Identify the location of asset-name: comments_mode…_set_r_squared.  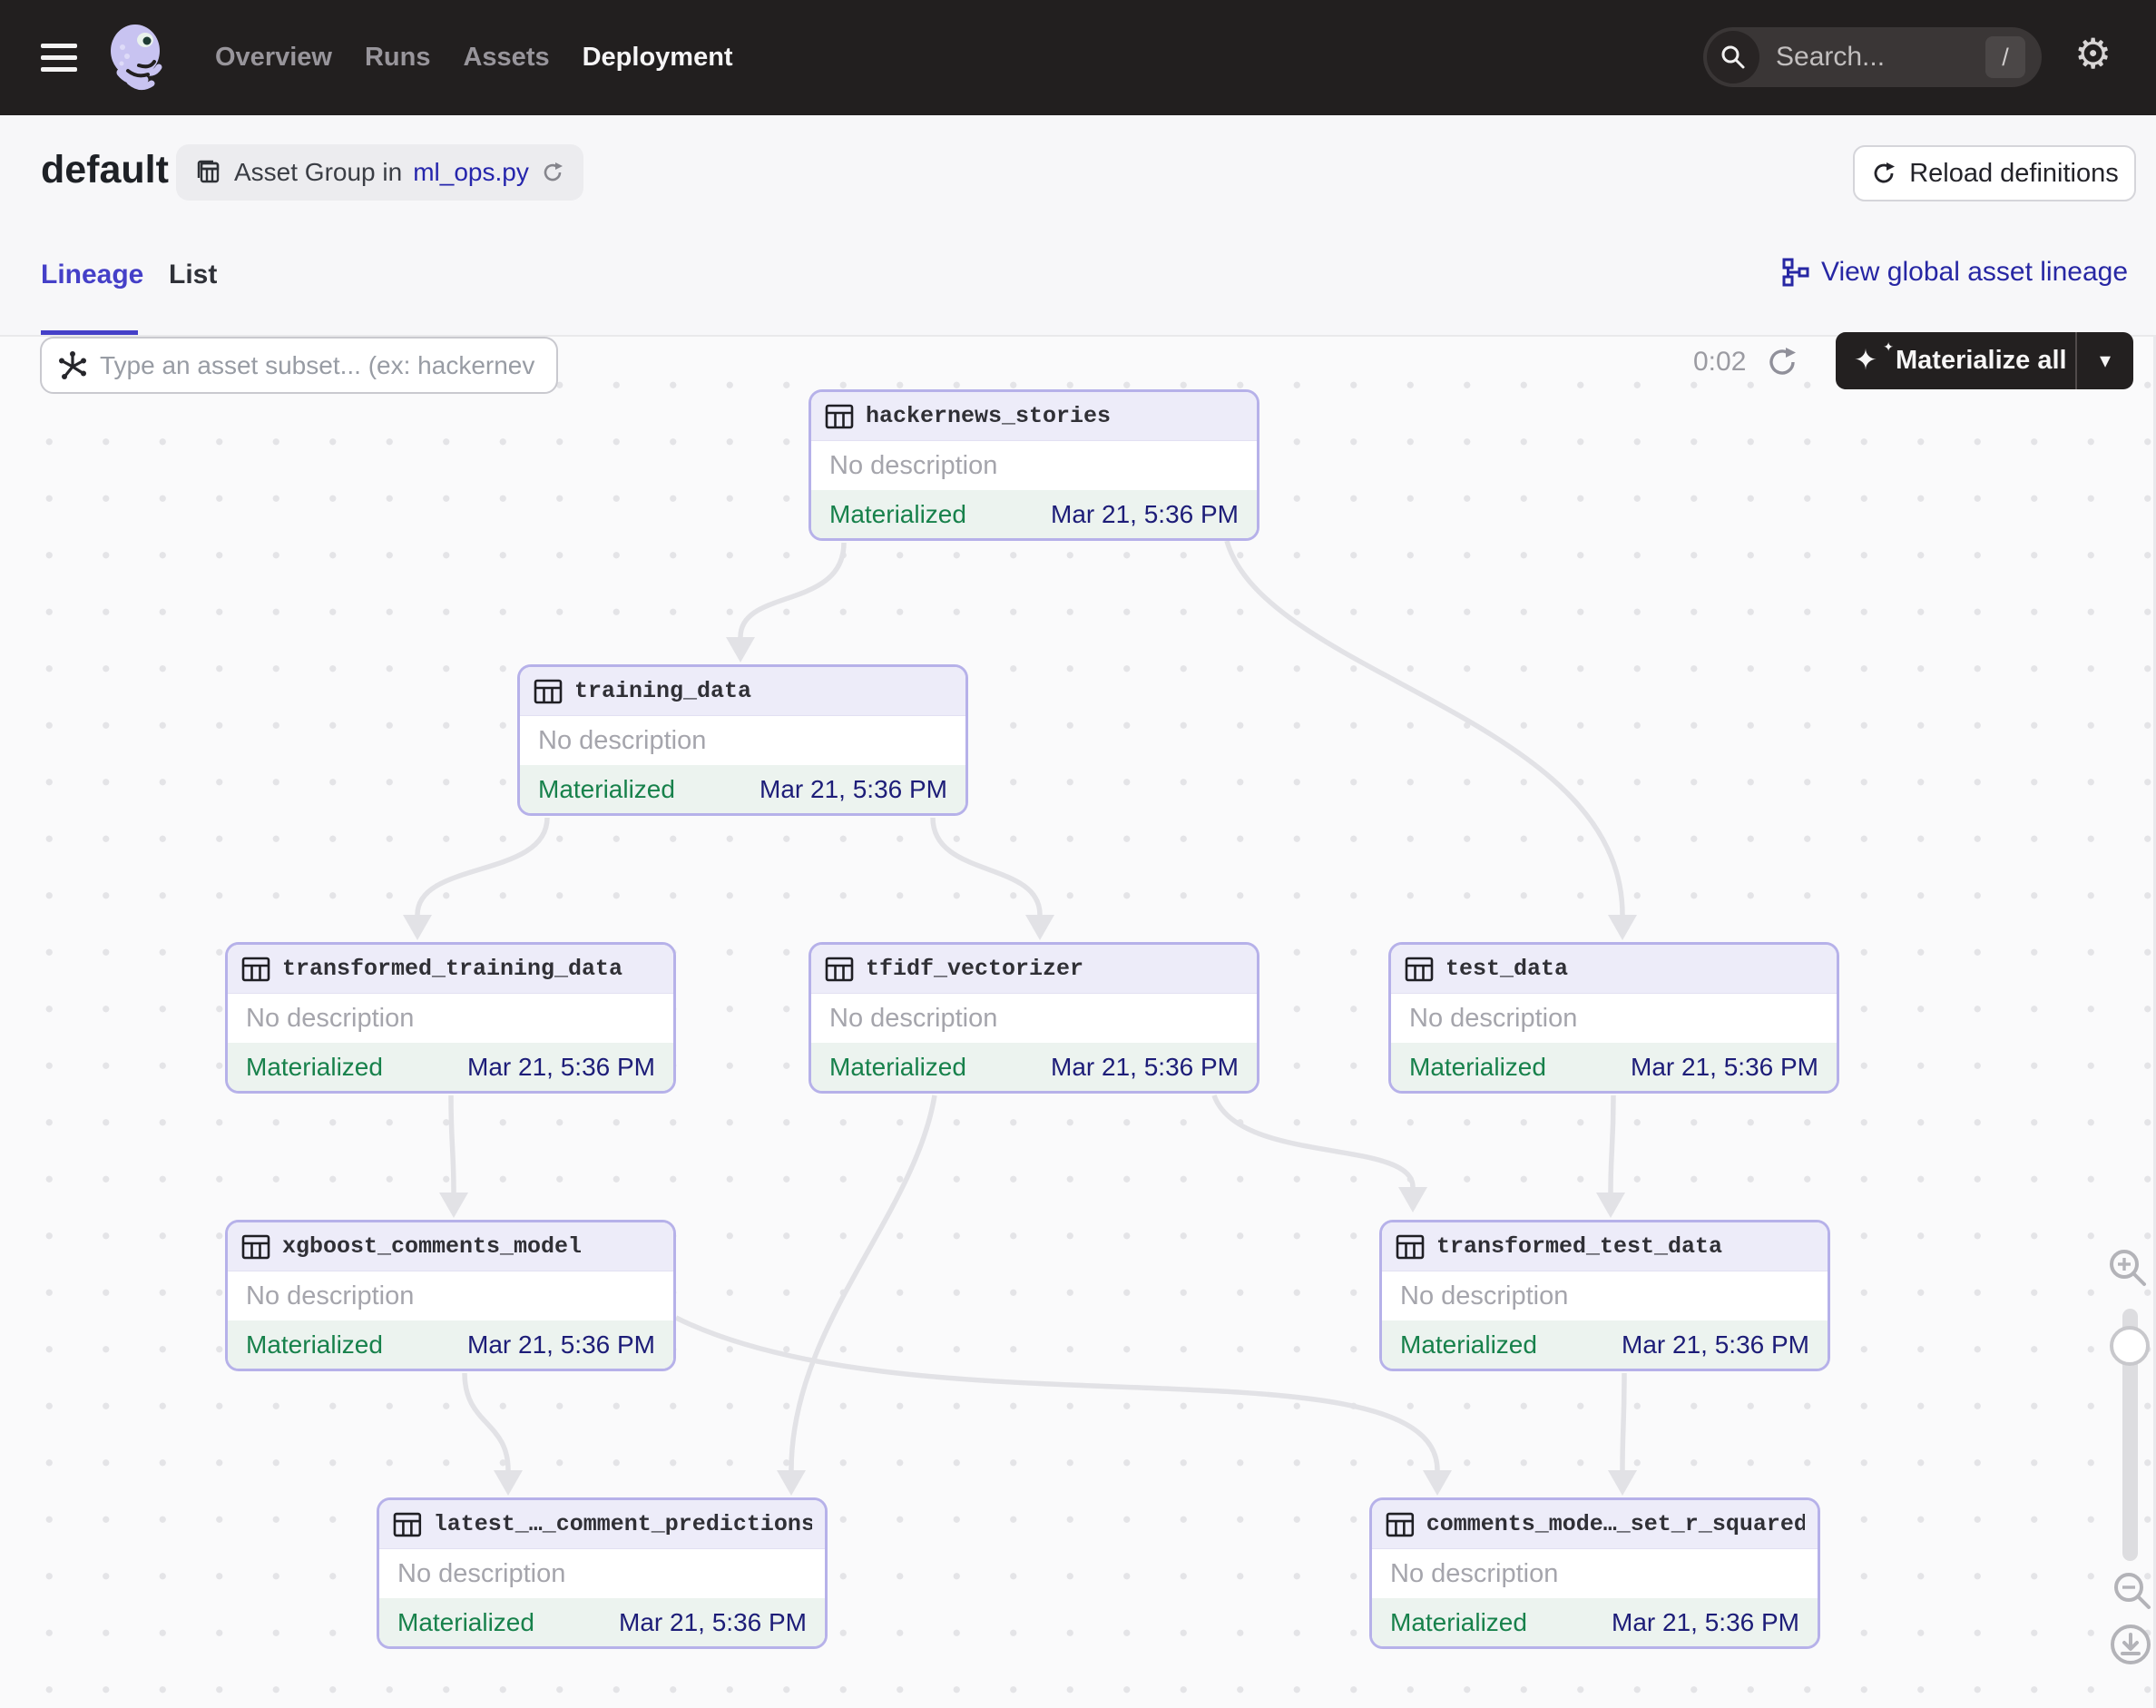
(1615, 1524).